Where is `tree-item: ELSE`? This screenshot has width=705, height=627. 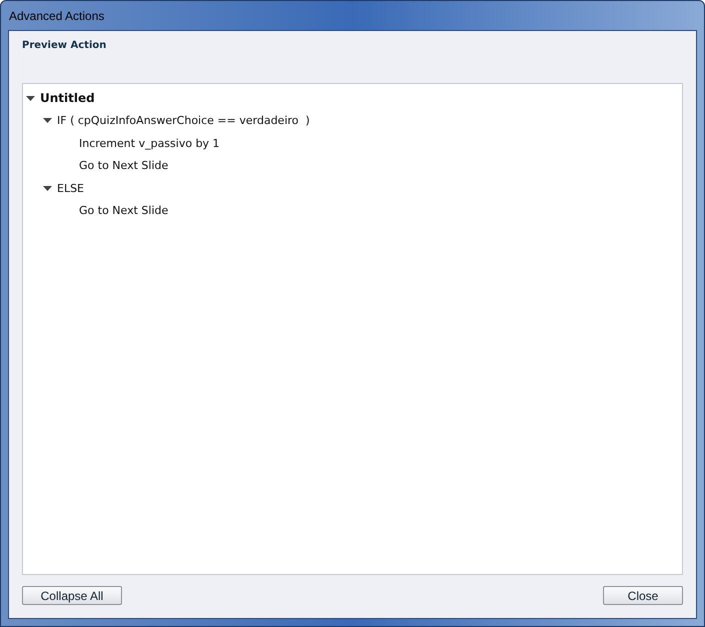
tree-item: ELSE is located at coordinates (70, 188).